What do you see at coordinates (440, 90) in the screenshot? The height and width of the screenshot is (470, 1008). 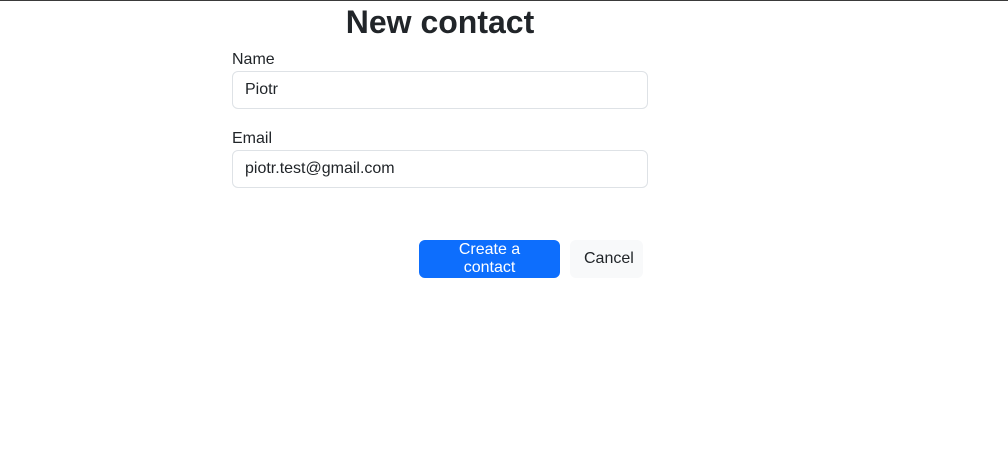 I see `name-input` at bounding box center [440, 90].